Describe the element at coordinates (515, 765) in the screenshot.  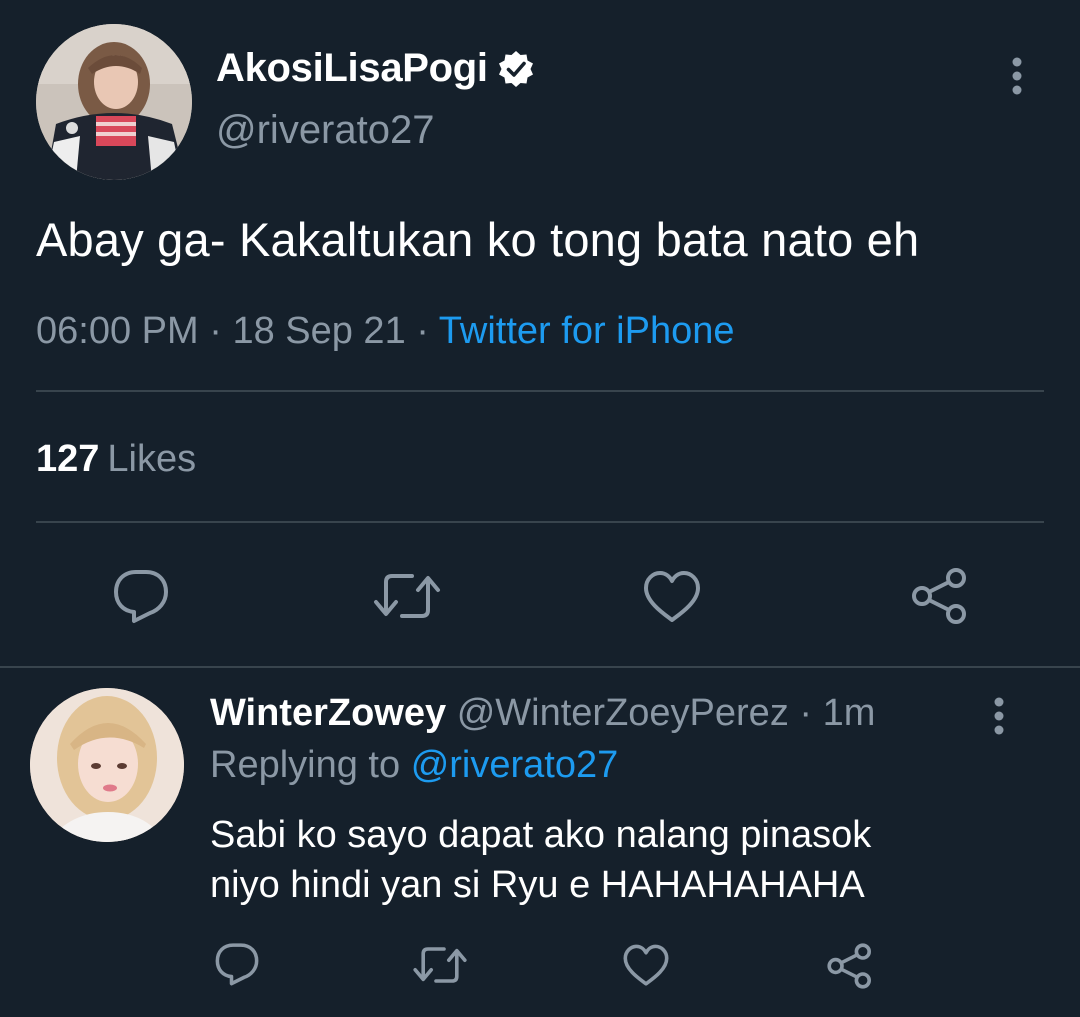
I see `replying-to-mention: @riverato27` at that location.